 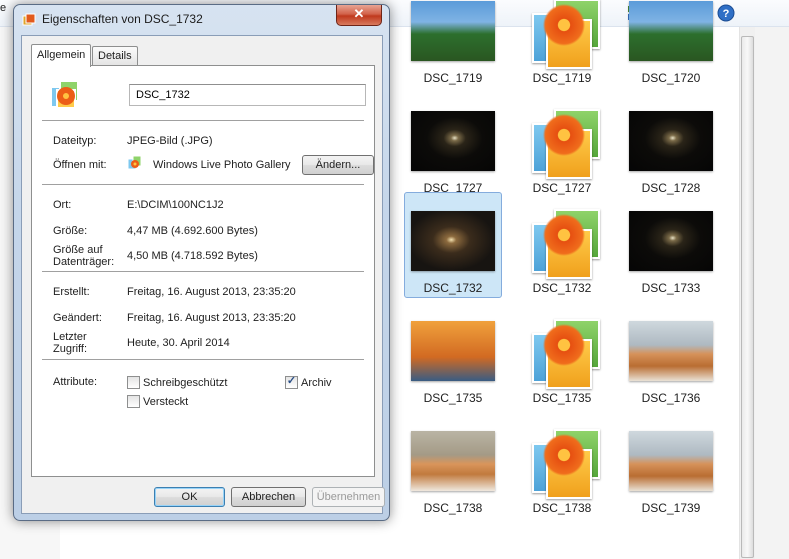 What do you see at coordinates (70, 231) in the screenshot?
I see `size-label: Größe:` at bounding box center [70, 231].